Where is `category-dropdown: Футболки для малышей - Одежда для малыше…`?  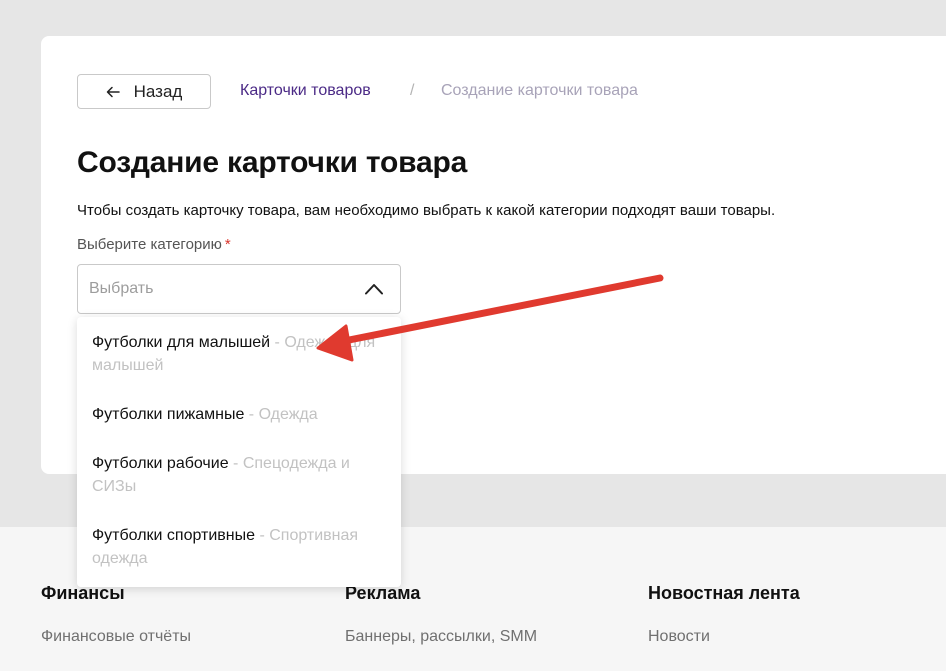
category-dropdown: Футболки для малышей - Одежда для малыше… is located at coordinates (239, 452).